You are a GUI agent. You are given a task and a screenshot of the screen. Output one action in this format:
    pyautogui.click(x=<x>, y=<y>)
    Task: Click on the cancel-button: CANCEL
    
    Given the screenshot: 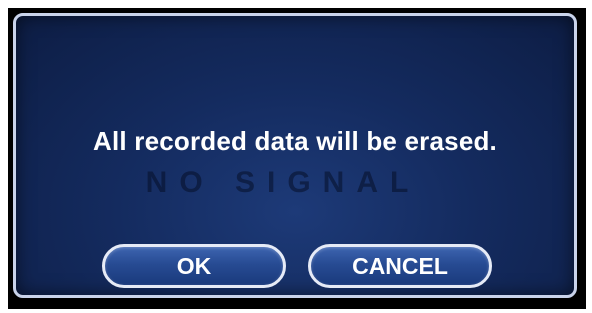 What is the action you would take?
    pyautogui.click(x=400, y=266)
    